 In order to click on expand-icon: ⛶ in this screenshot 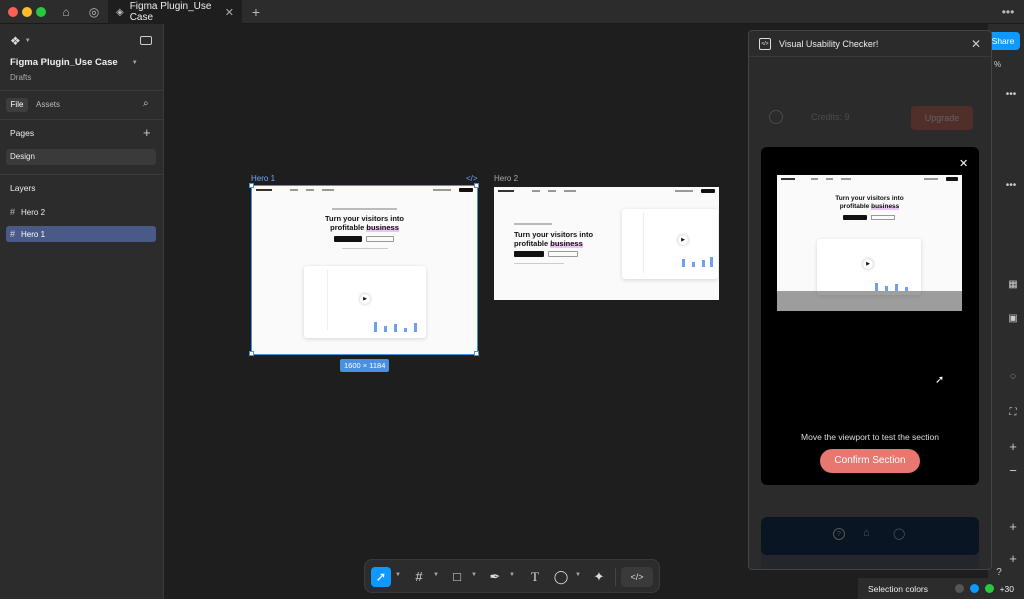, I will do `click(1013, 413)`.